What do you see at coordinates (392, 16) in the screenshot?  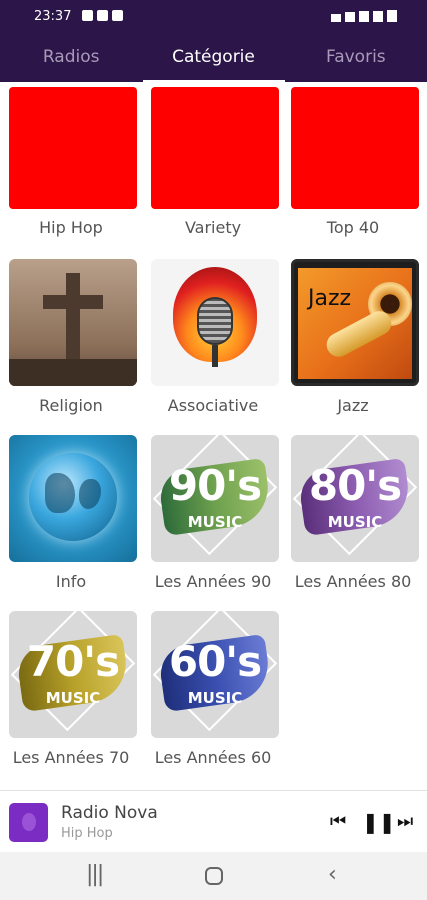 I see `battery-icon` at bounding box center [392, 16].